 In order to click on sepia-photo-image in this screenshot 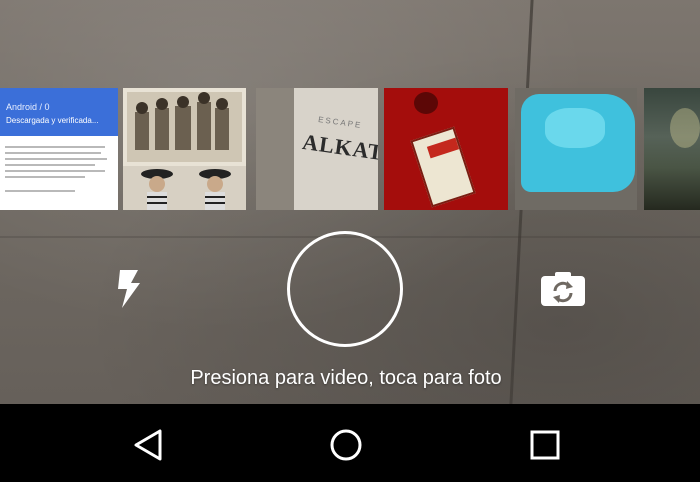, I will do `click(184, 149)`.